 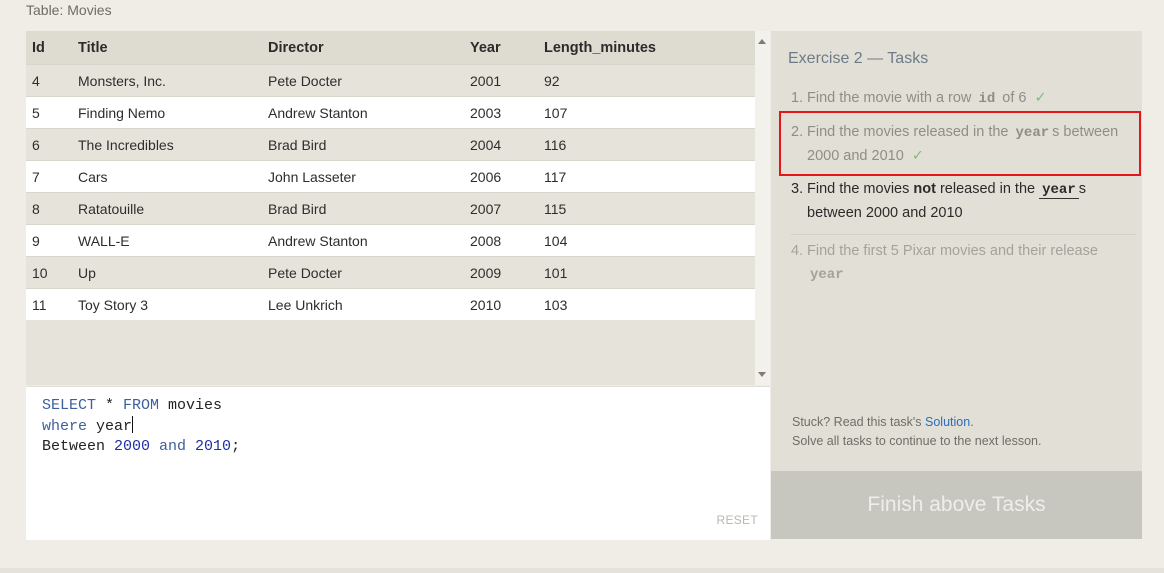 I want to click on sql-keyword: where, so click(x=65, y=426).